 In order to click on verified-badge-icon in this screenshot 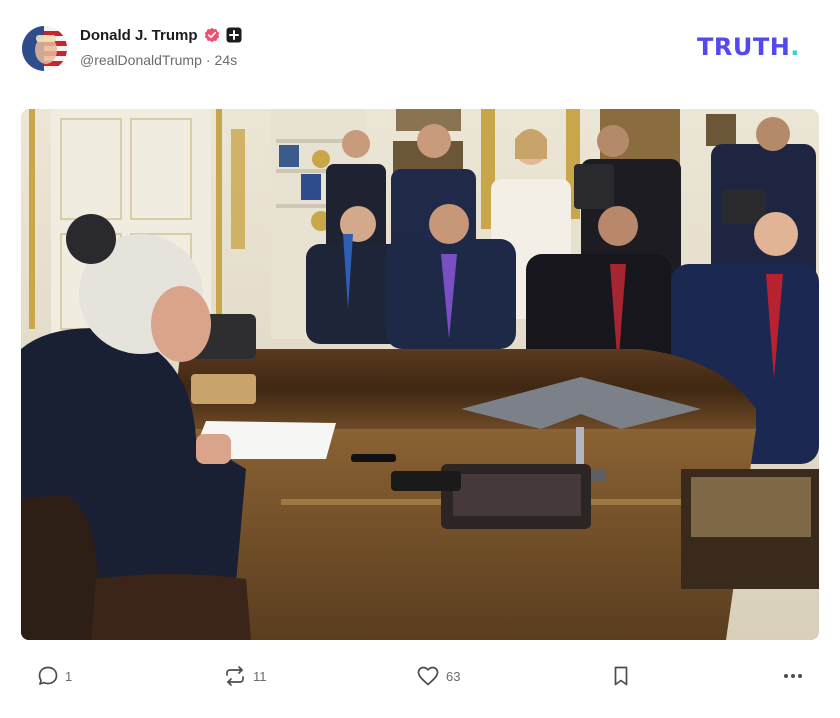, I will do `click(212, 35)`.